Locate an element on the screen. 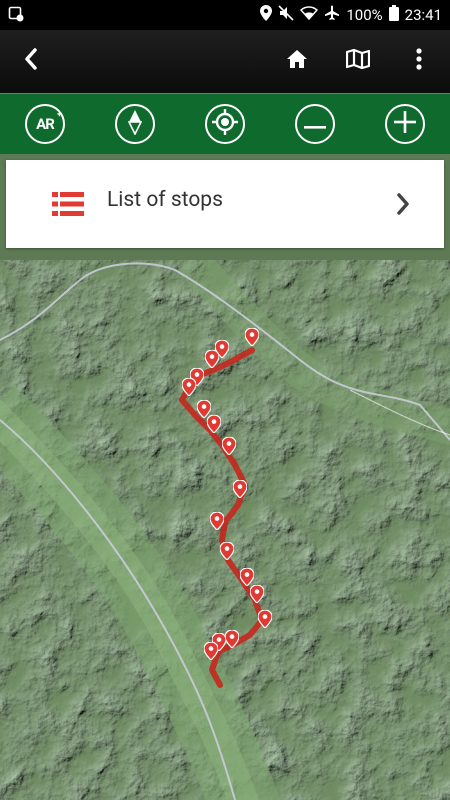 The width and height of the screenshot is (450, 800). zoom-out-icon is located at coordinates (315, 124).